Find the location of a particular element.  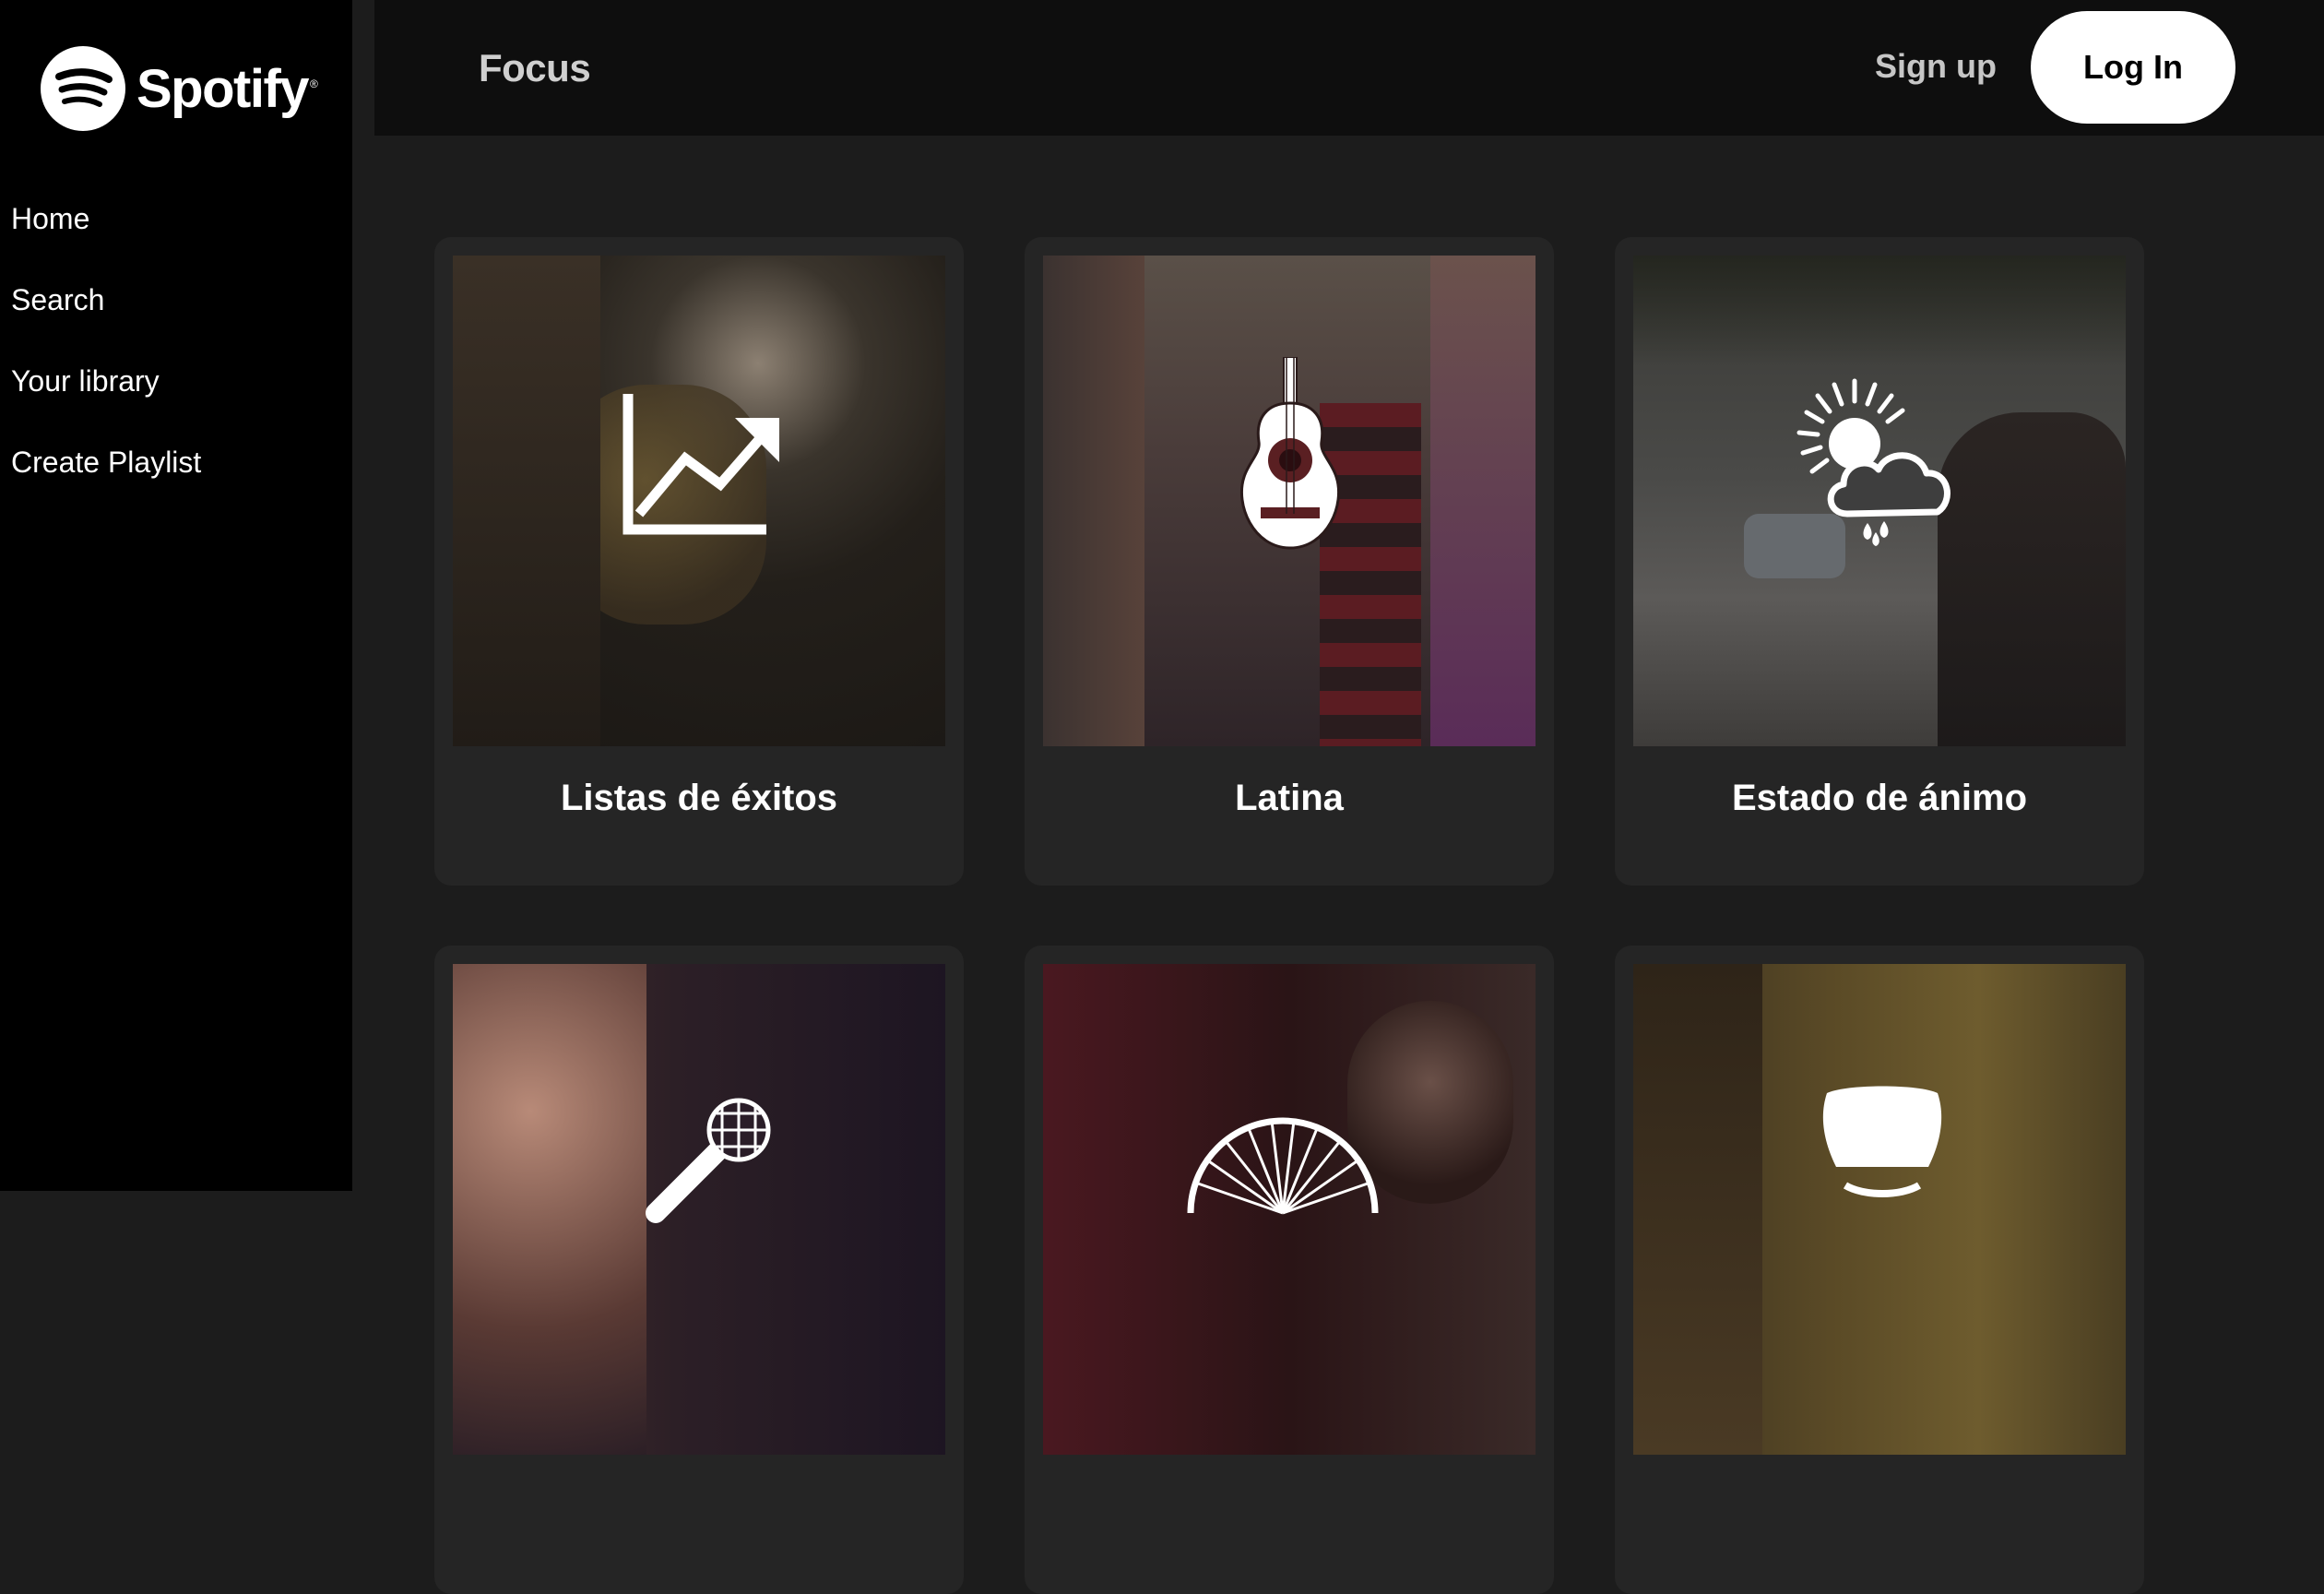

signup-link: Sign up is located at coordinates (1936, 67).